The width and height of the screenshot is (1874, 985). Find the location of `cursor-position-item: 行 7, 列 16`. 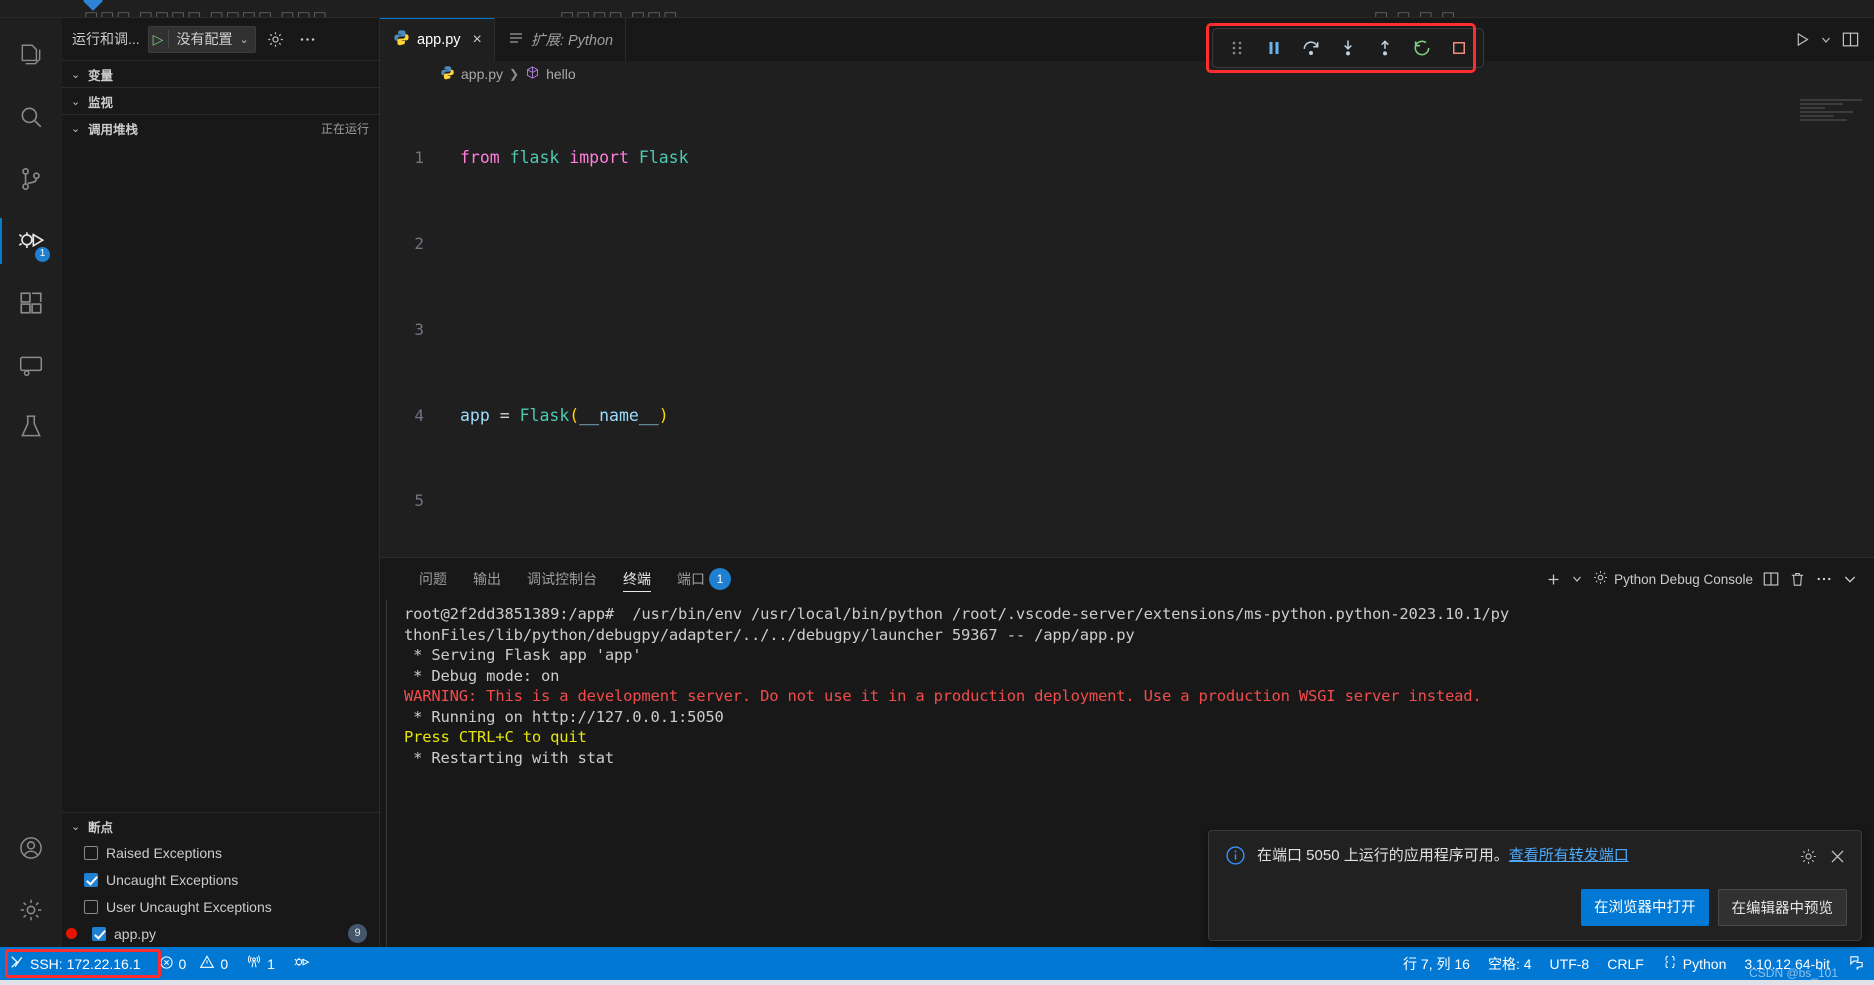

cursor-position-item: 行 7, 列 16 is located at coordinates (1436, 963).